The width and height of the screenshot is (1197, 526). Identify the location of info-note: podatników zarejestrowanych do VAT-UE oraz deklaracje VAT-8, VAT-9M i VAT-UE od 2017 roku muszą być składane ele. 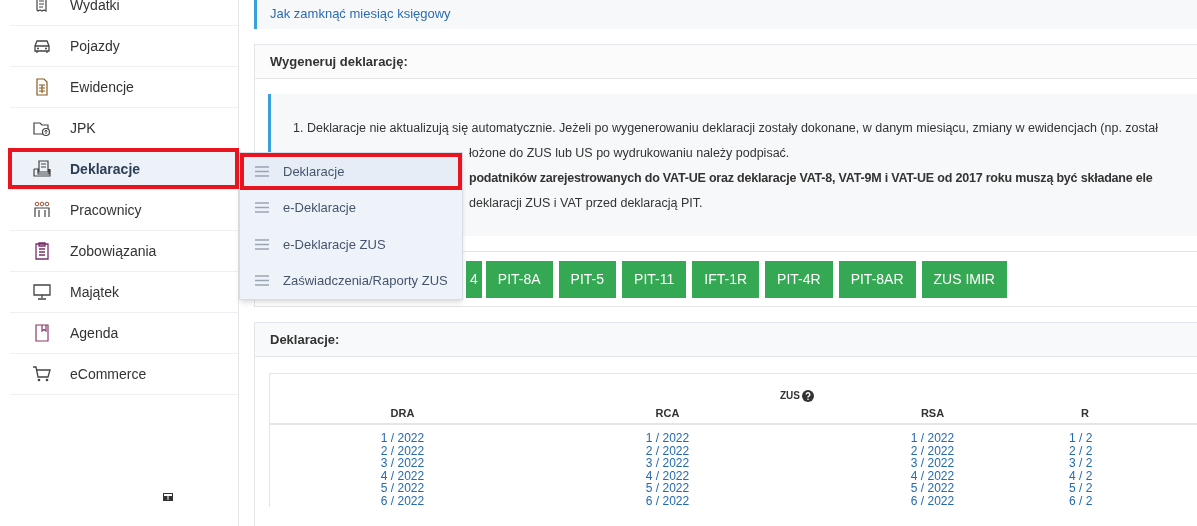
(811, 178).